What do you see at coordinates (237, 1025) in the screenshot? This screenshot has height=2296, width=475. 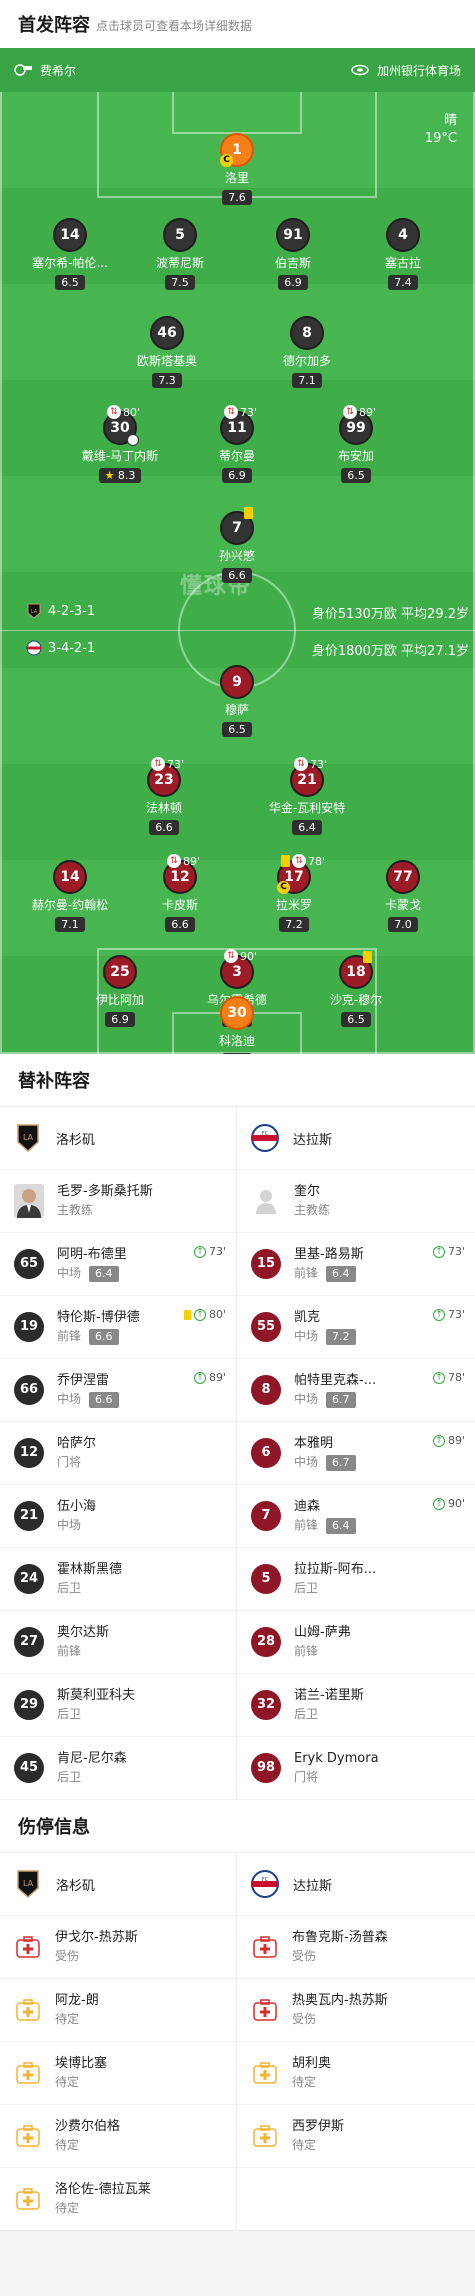 I see `away-player: 30 科洛迪 7.5` at bounding box center [237, 1025].